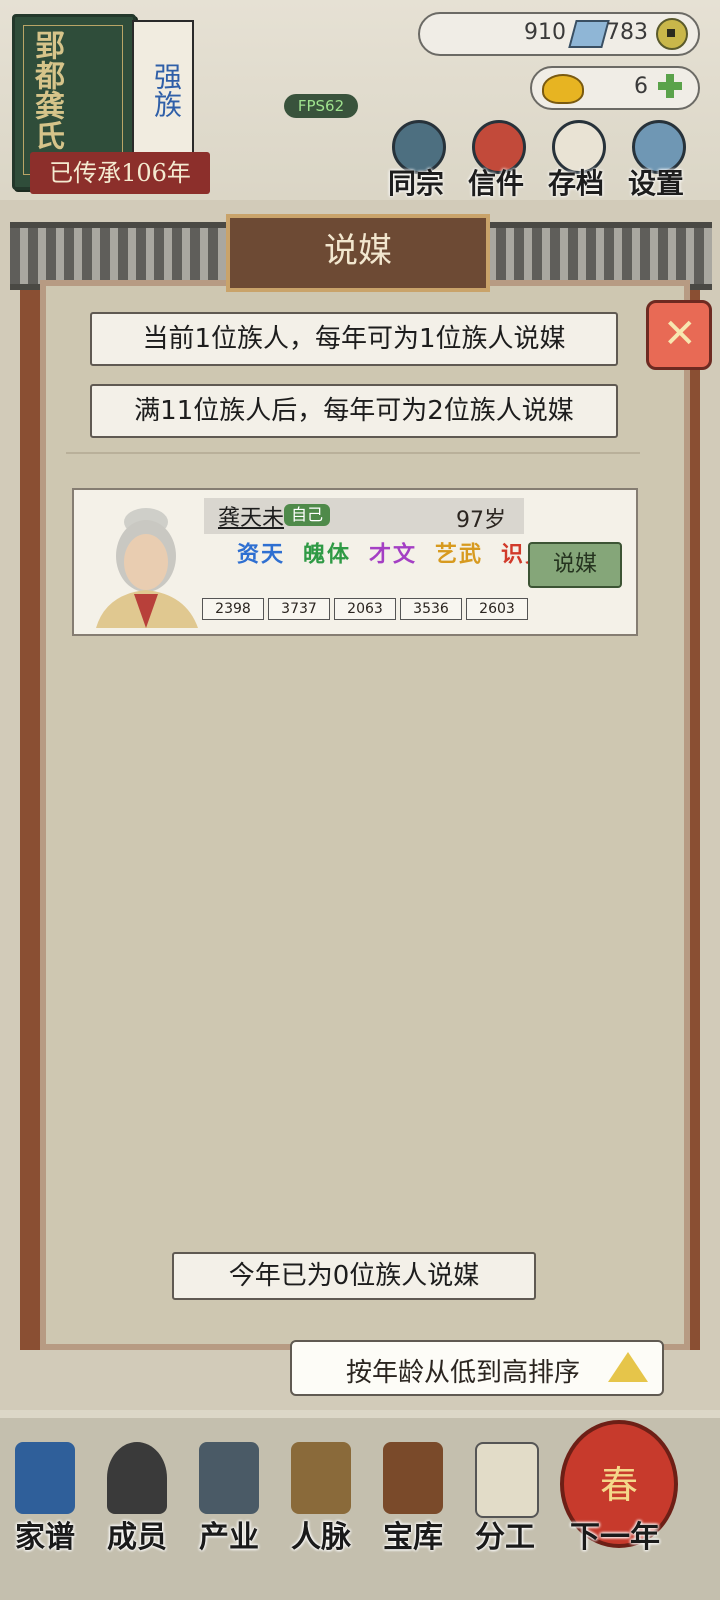 The width and height of the screenshot is (720, 1600). I want to click on triangle-up-icon, so click(628, 1367).